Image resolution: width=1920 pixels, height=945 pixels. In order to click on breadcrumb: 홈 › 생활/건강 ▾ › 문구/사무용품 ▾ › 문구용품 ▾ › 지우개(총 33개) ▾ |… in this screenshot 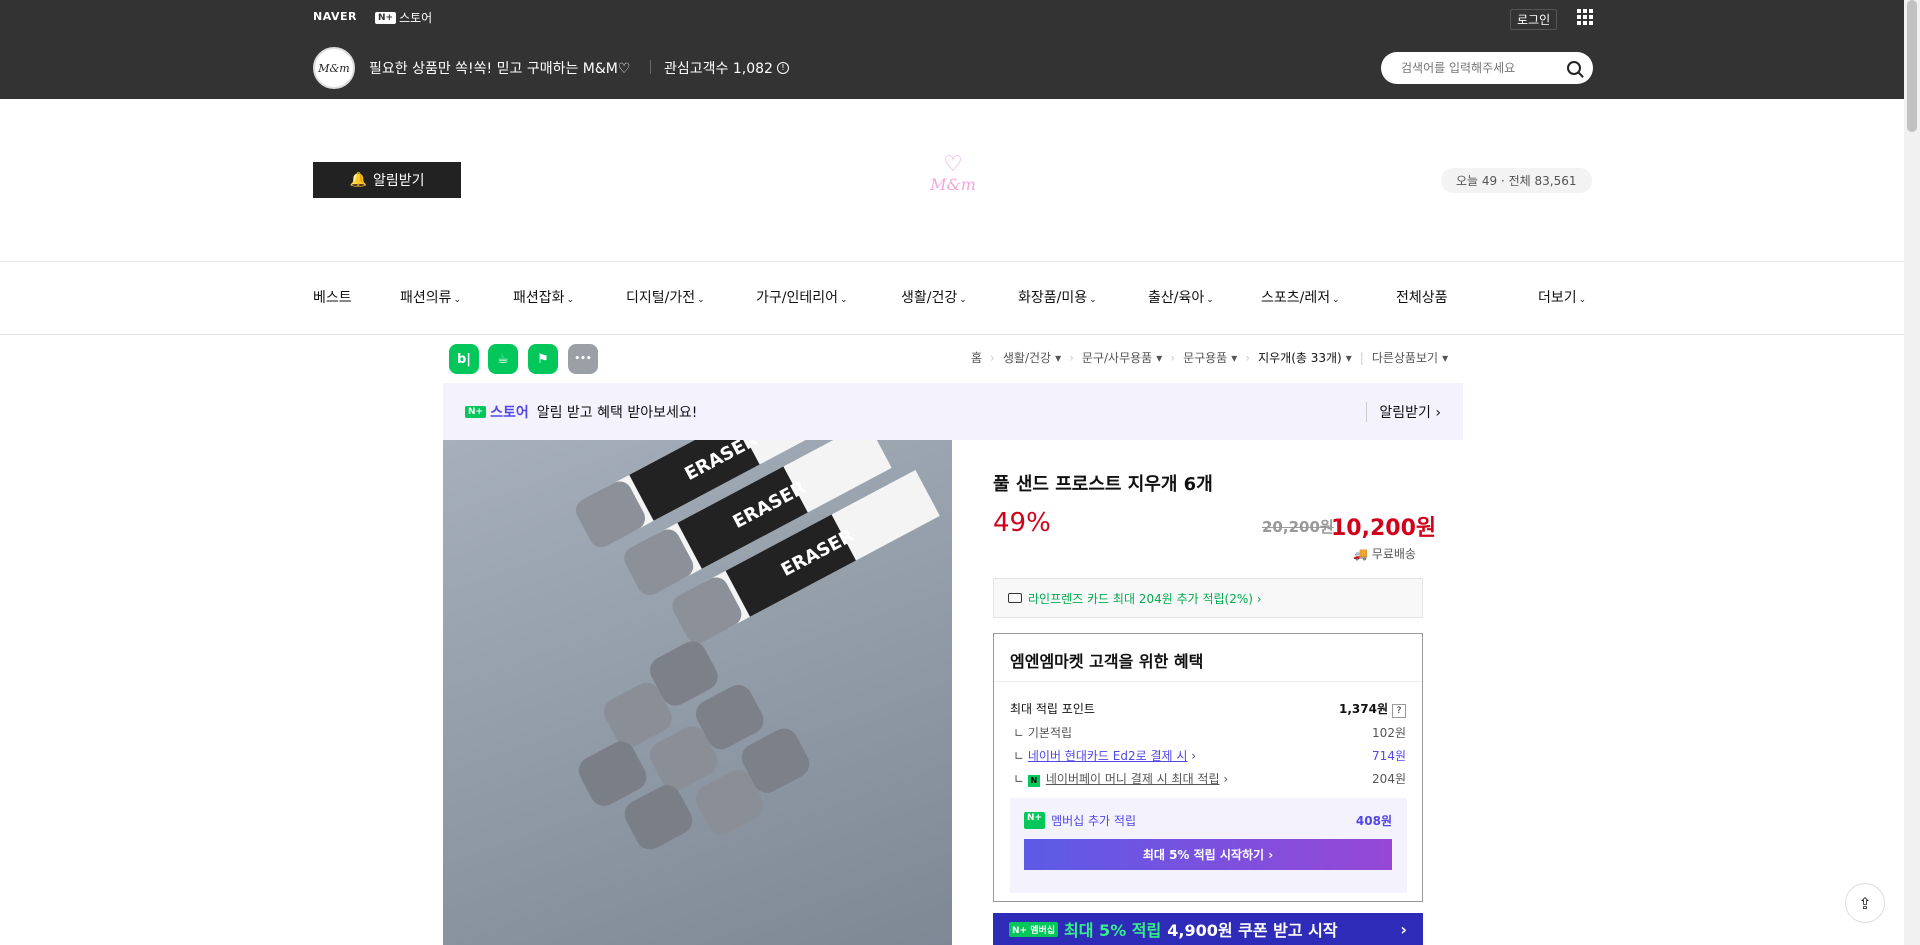, I will do `click(1209, 357)`.